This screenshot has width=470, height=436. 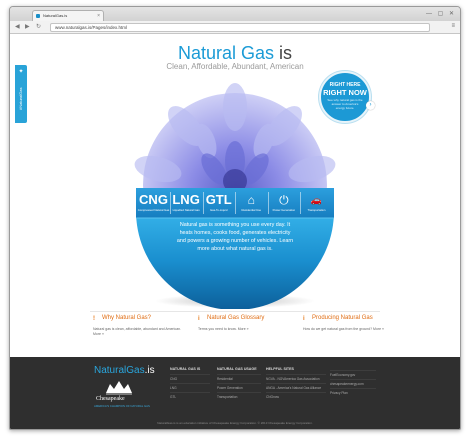 I want to click on footer-logo-text: NaturalGas, so click(x=119, y=370).